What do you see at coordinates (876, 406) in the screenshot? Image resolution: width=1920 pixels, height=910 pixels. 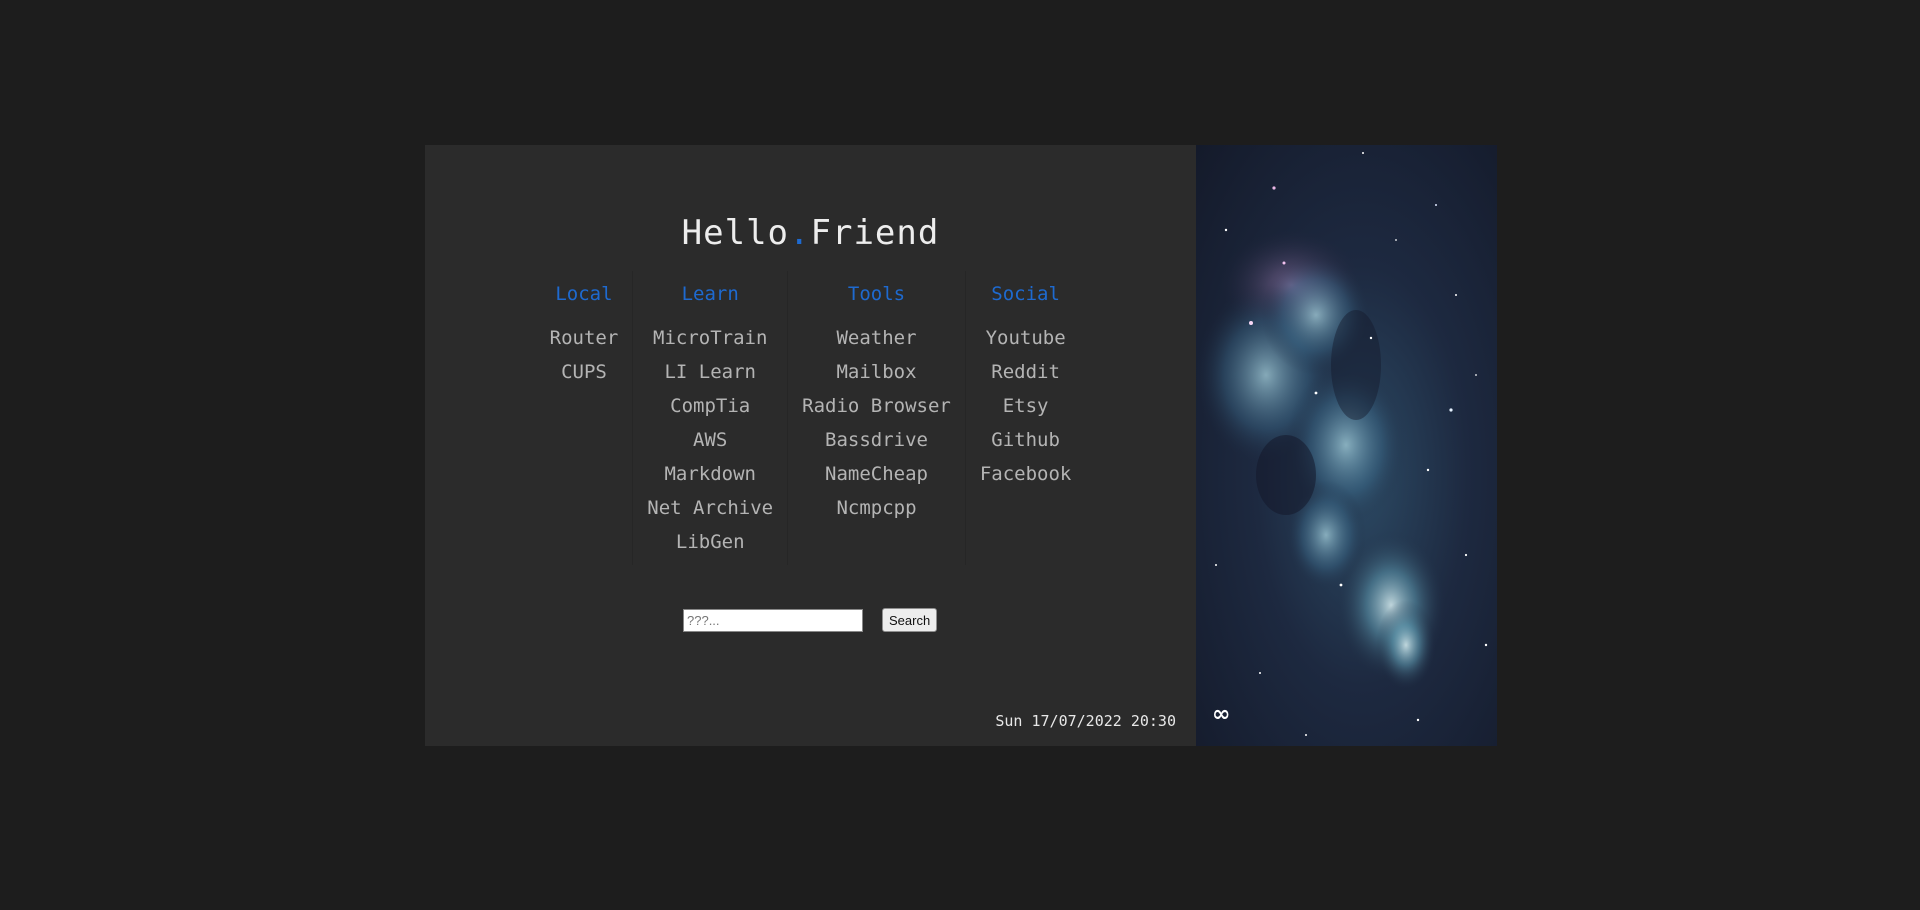 I see `link-radio-browser: Radio Browser` at bounding box center [876, 406].